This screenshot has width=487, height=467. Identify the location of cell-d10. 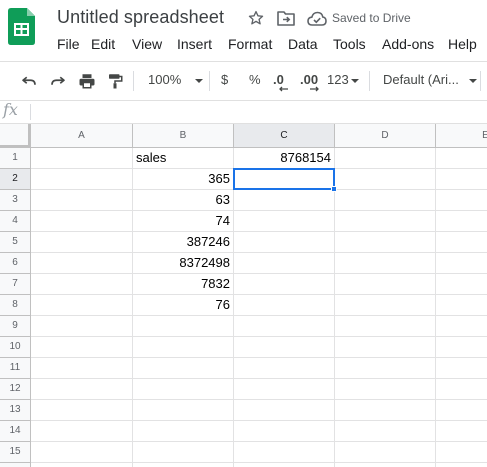
(385, 347).